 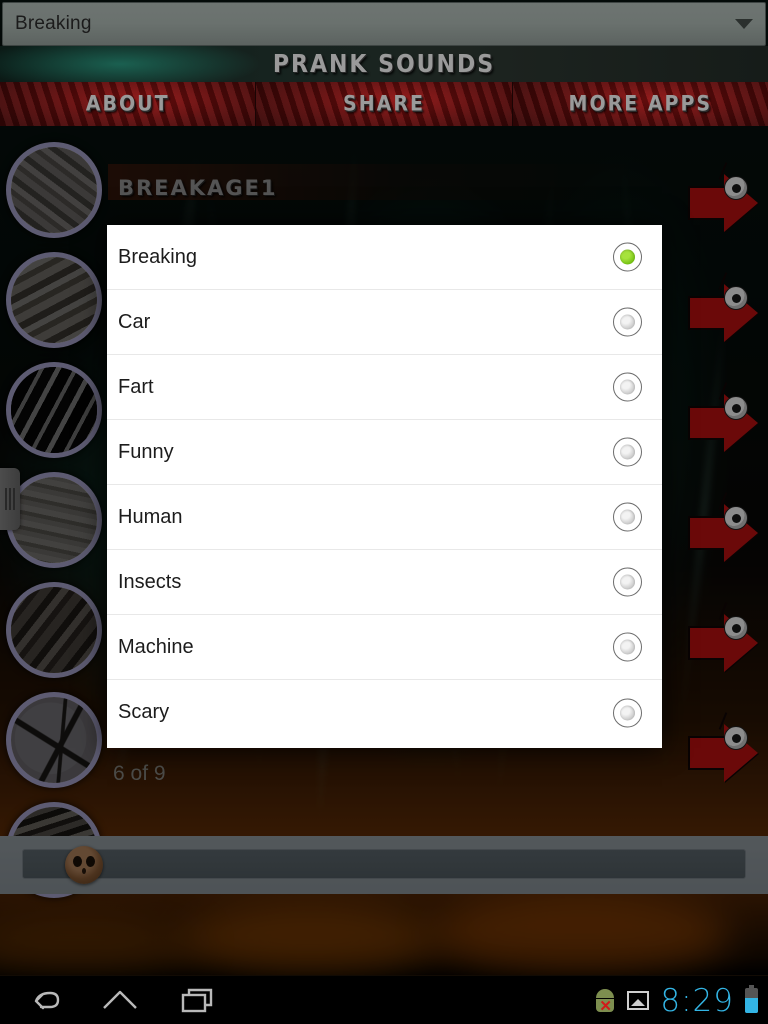 What do you see at coordinates (384, 647) in the screenshot?
I see `dialog-option-machine: Machine` at bounding box center [384, 647].